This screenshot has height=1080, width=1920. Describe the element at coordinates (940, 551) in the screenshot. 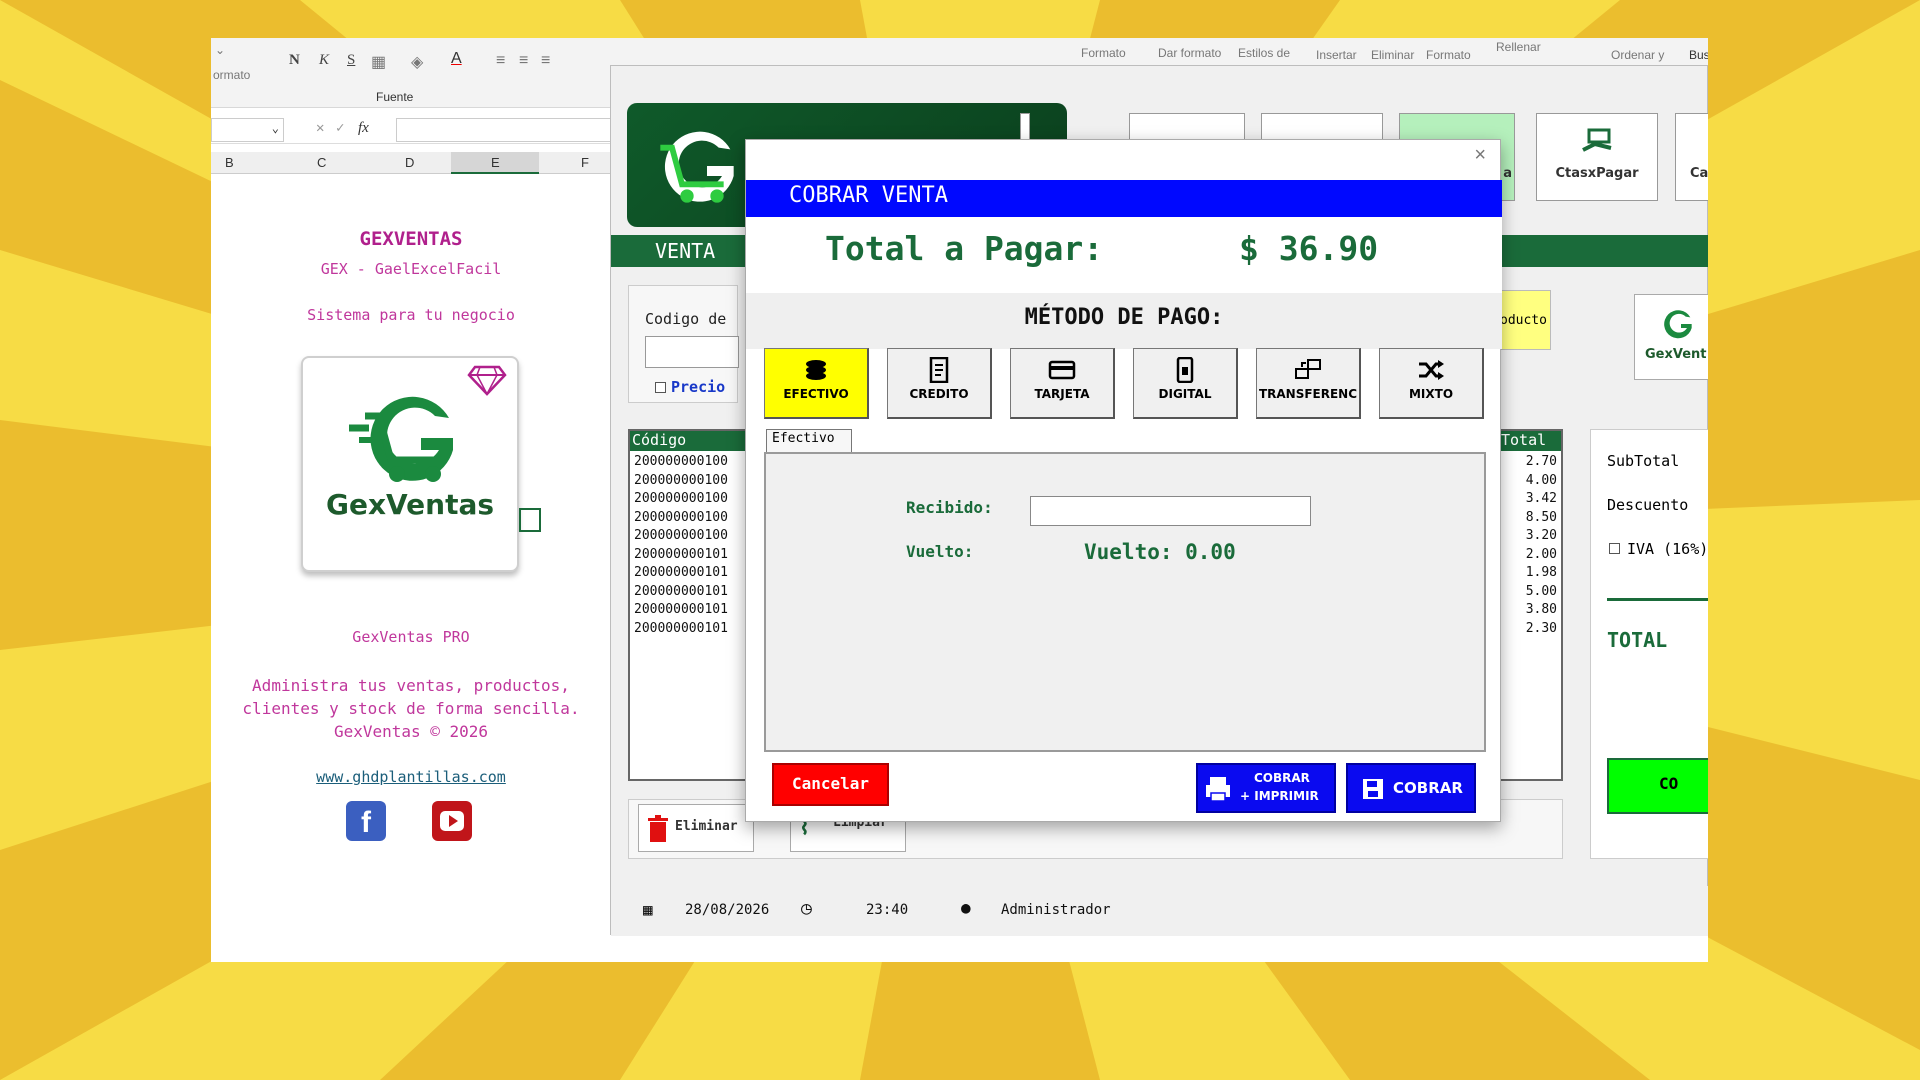

I see `vuelto-label: Vuelto:` at that location.